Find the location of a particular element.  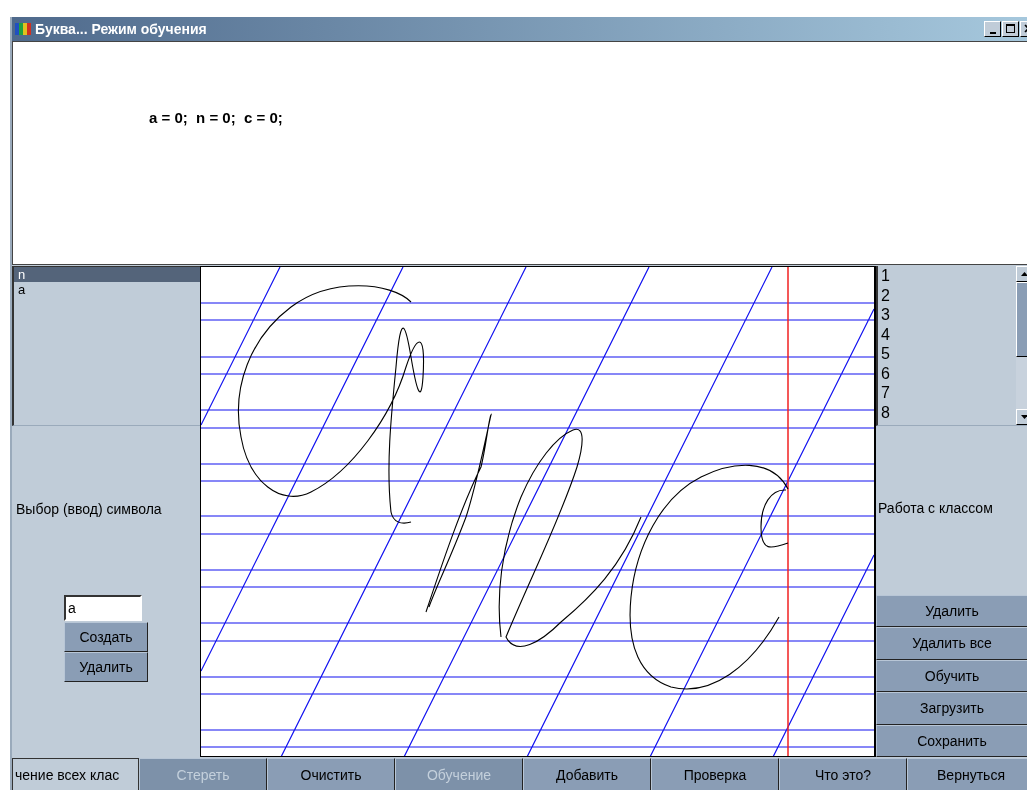

toolbar-button: Что это? is located at coordinates (843, 774).